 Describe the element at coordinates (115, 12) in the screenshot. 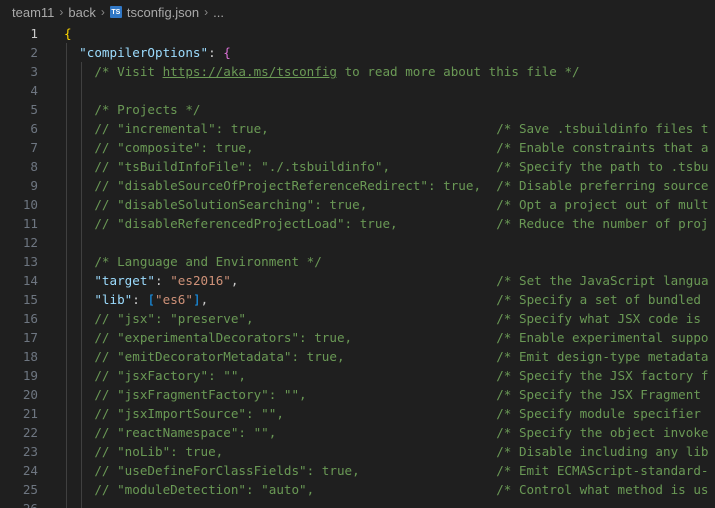

I see `typescript-file-icon: TS` at that location.